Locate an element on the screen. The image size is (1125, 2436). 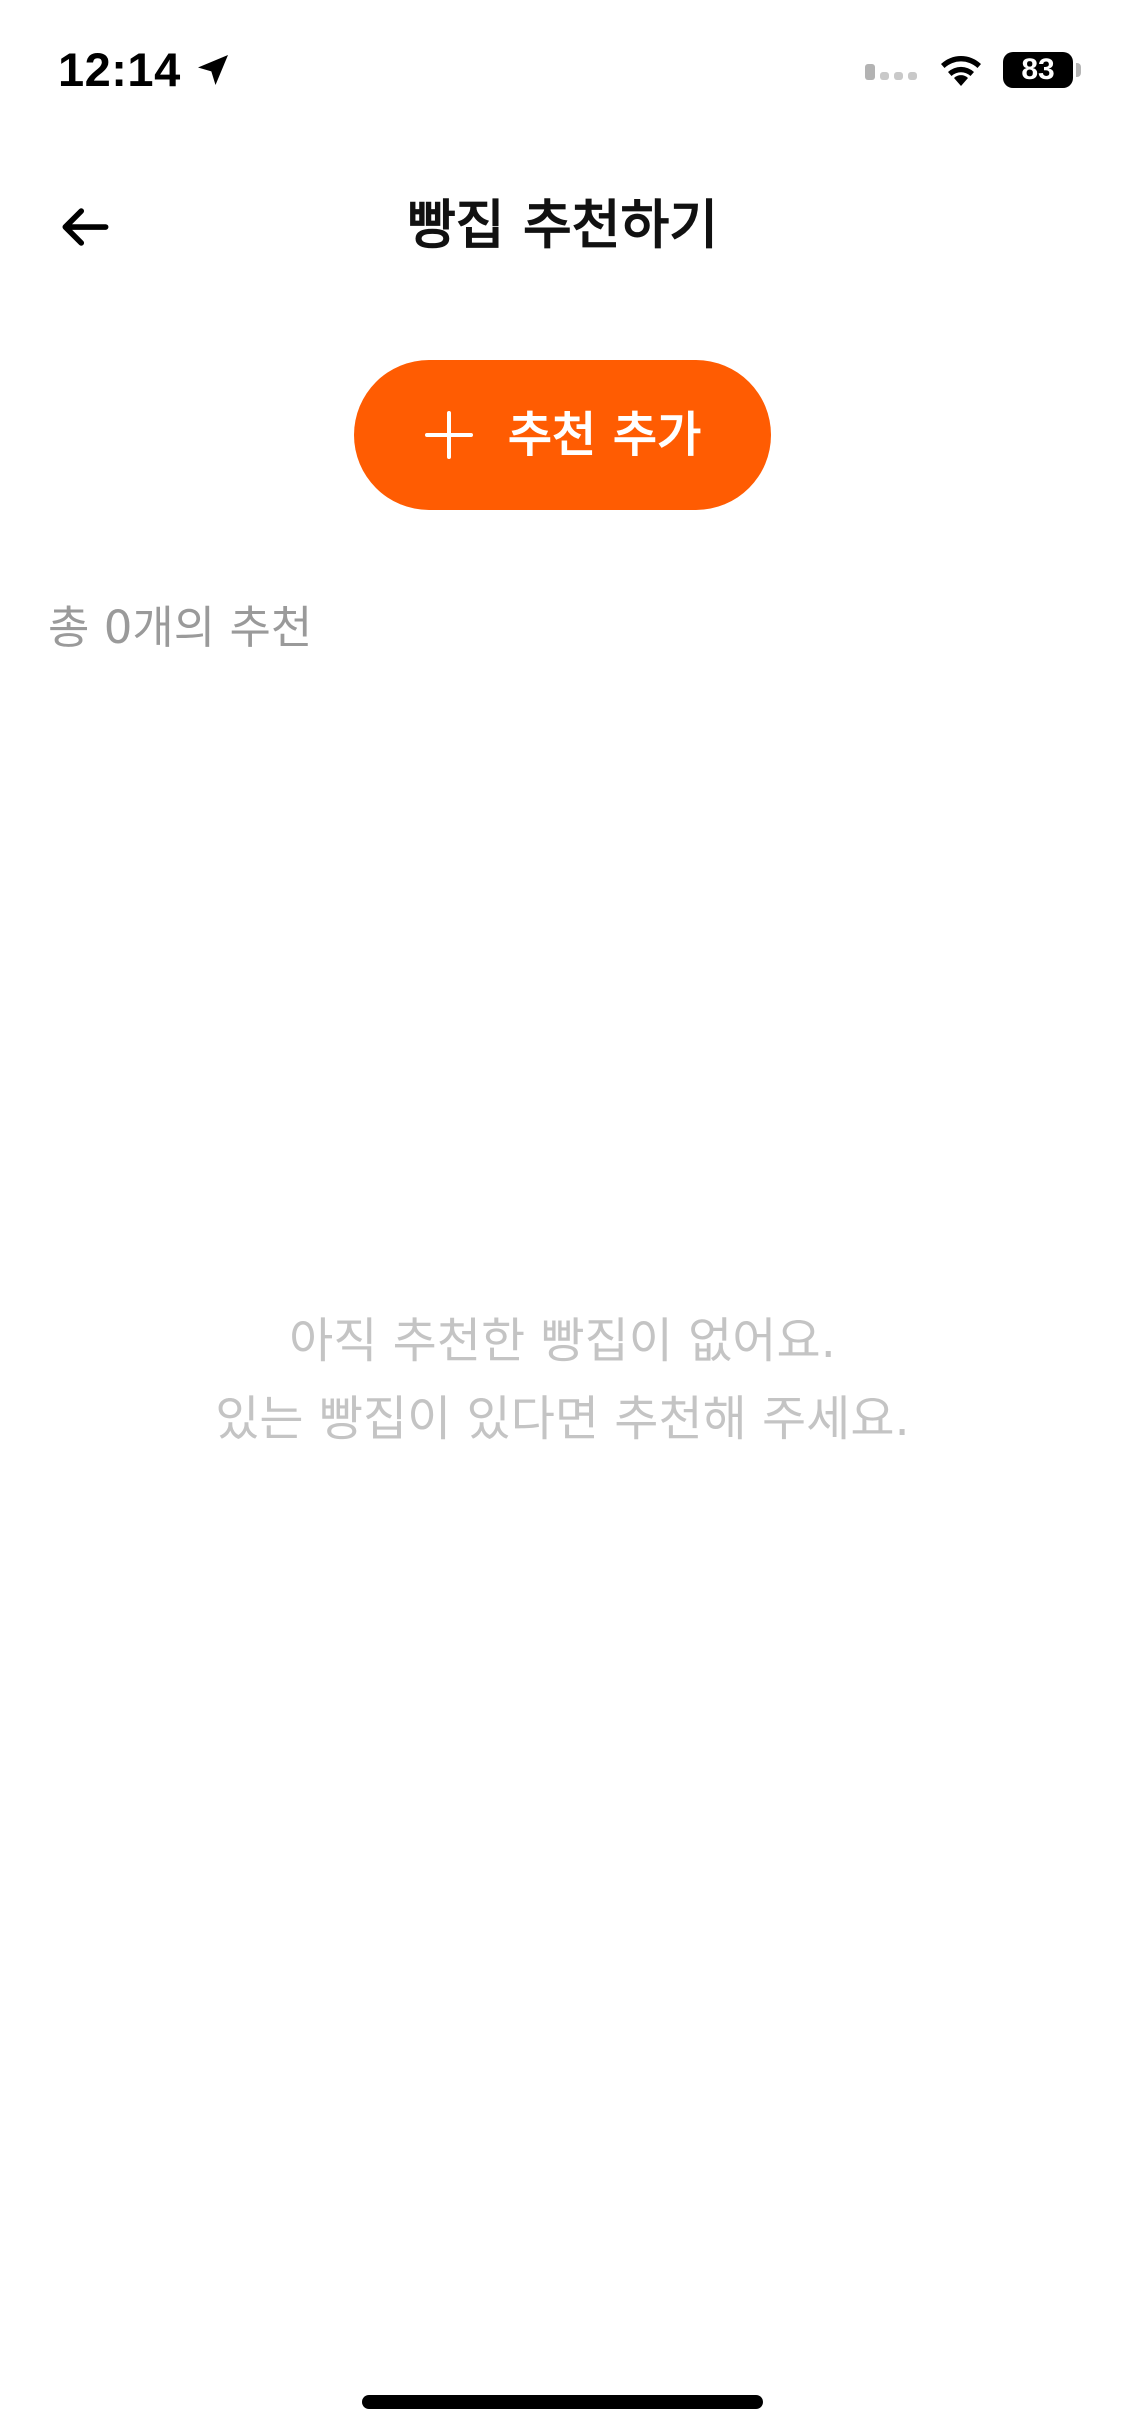
battery-icon: 83 is located at coordinates (1038, 70).